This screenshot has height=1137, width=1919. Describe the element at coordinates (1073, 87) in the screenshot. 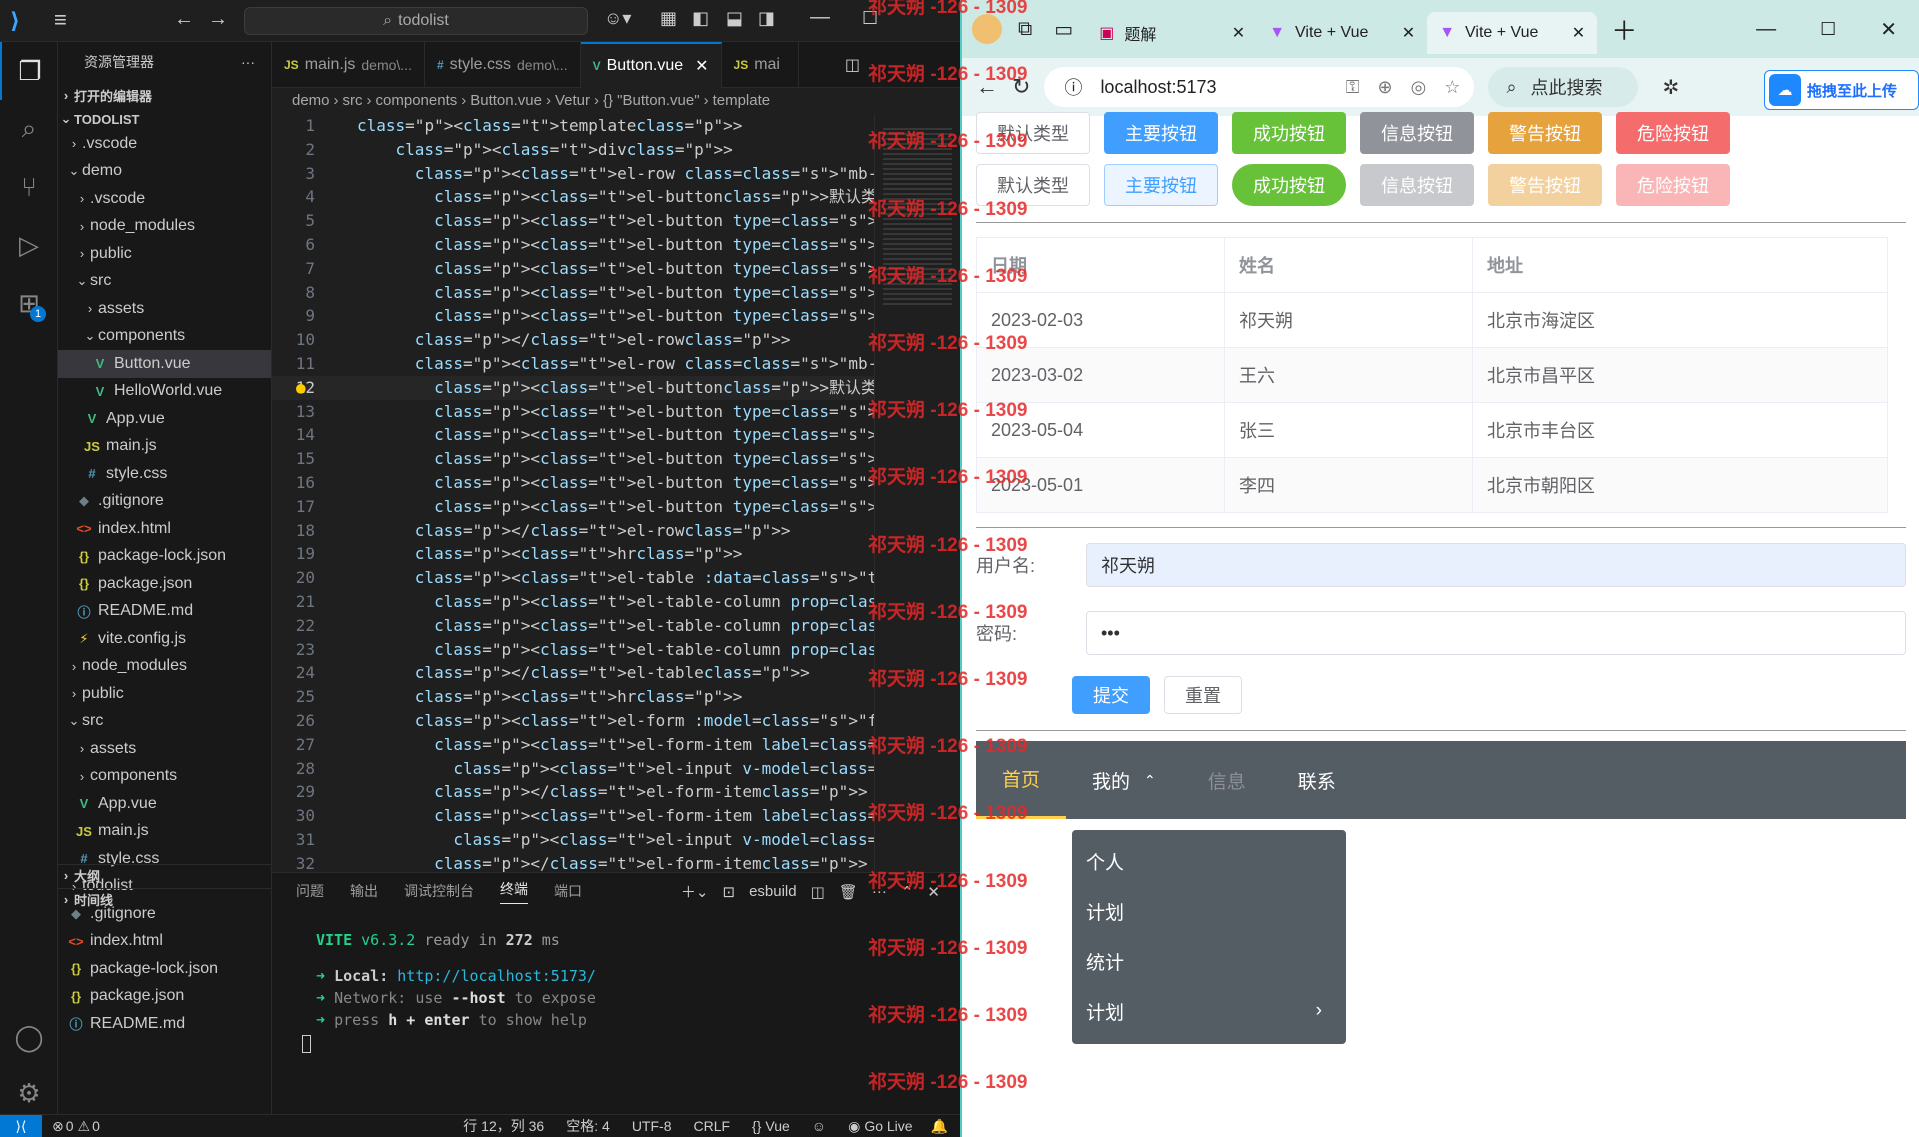

I see `info-icon: ⓘ` at that location.